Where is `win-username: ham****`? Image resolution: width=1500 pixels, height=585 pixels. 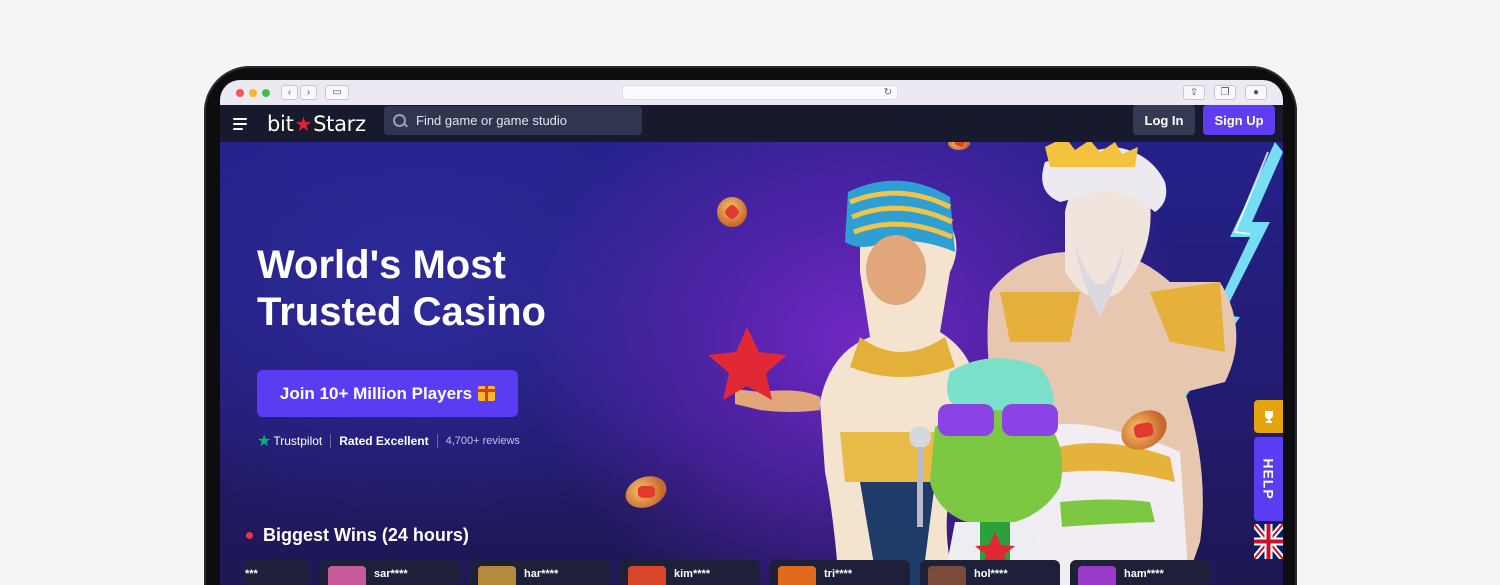 win-username: ham**** is located at coordinates (1144, 574).